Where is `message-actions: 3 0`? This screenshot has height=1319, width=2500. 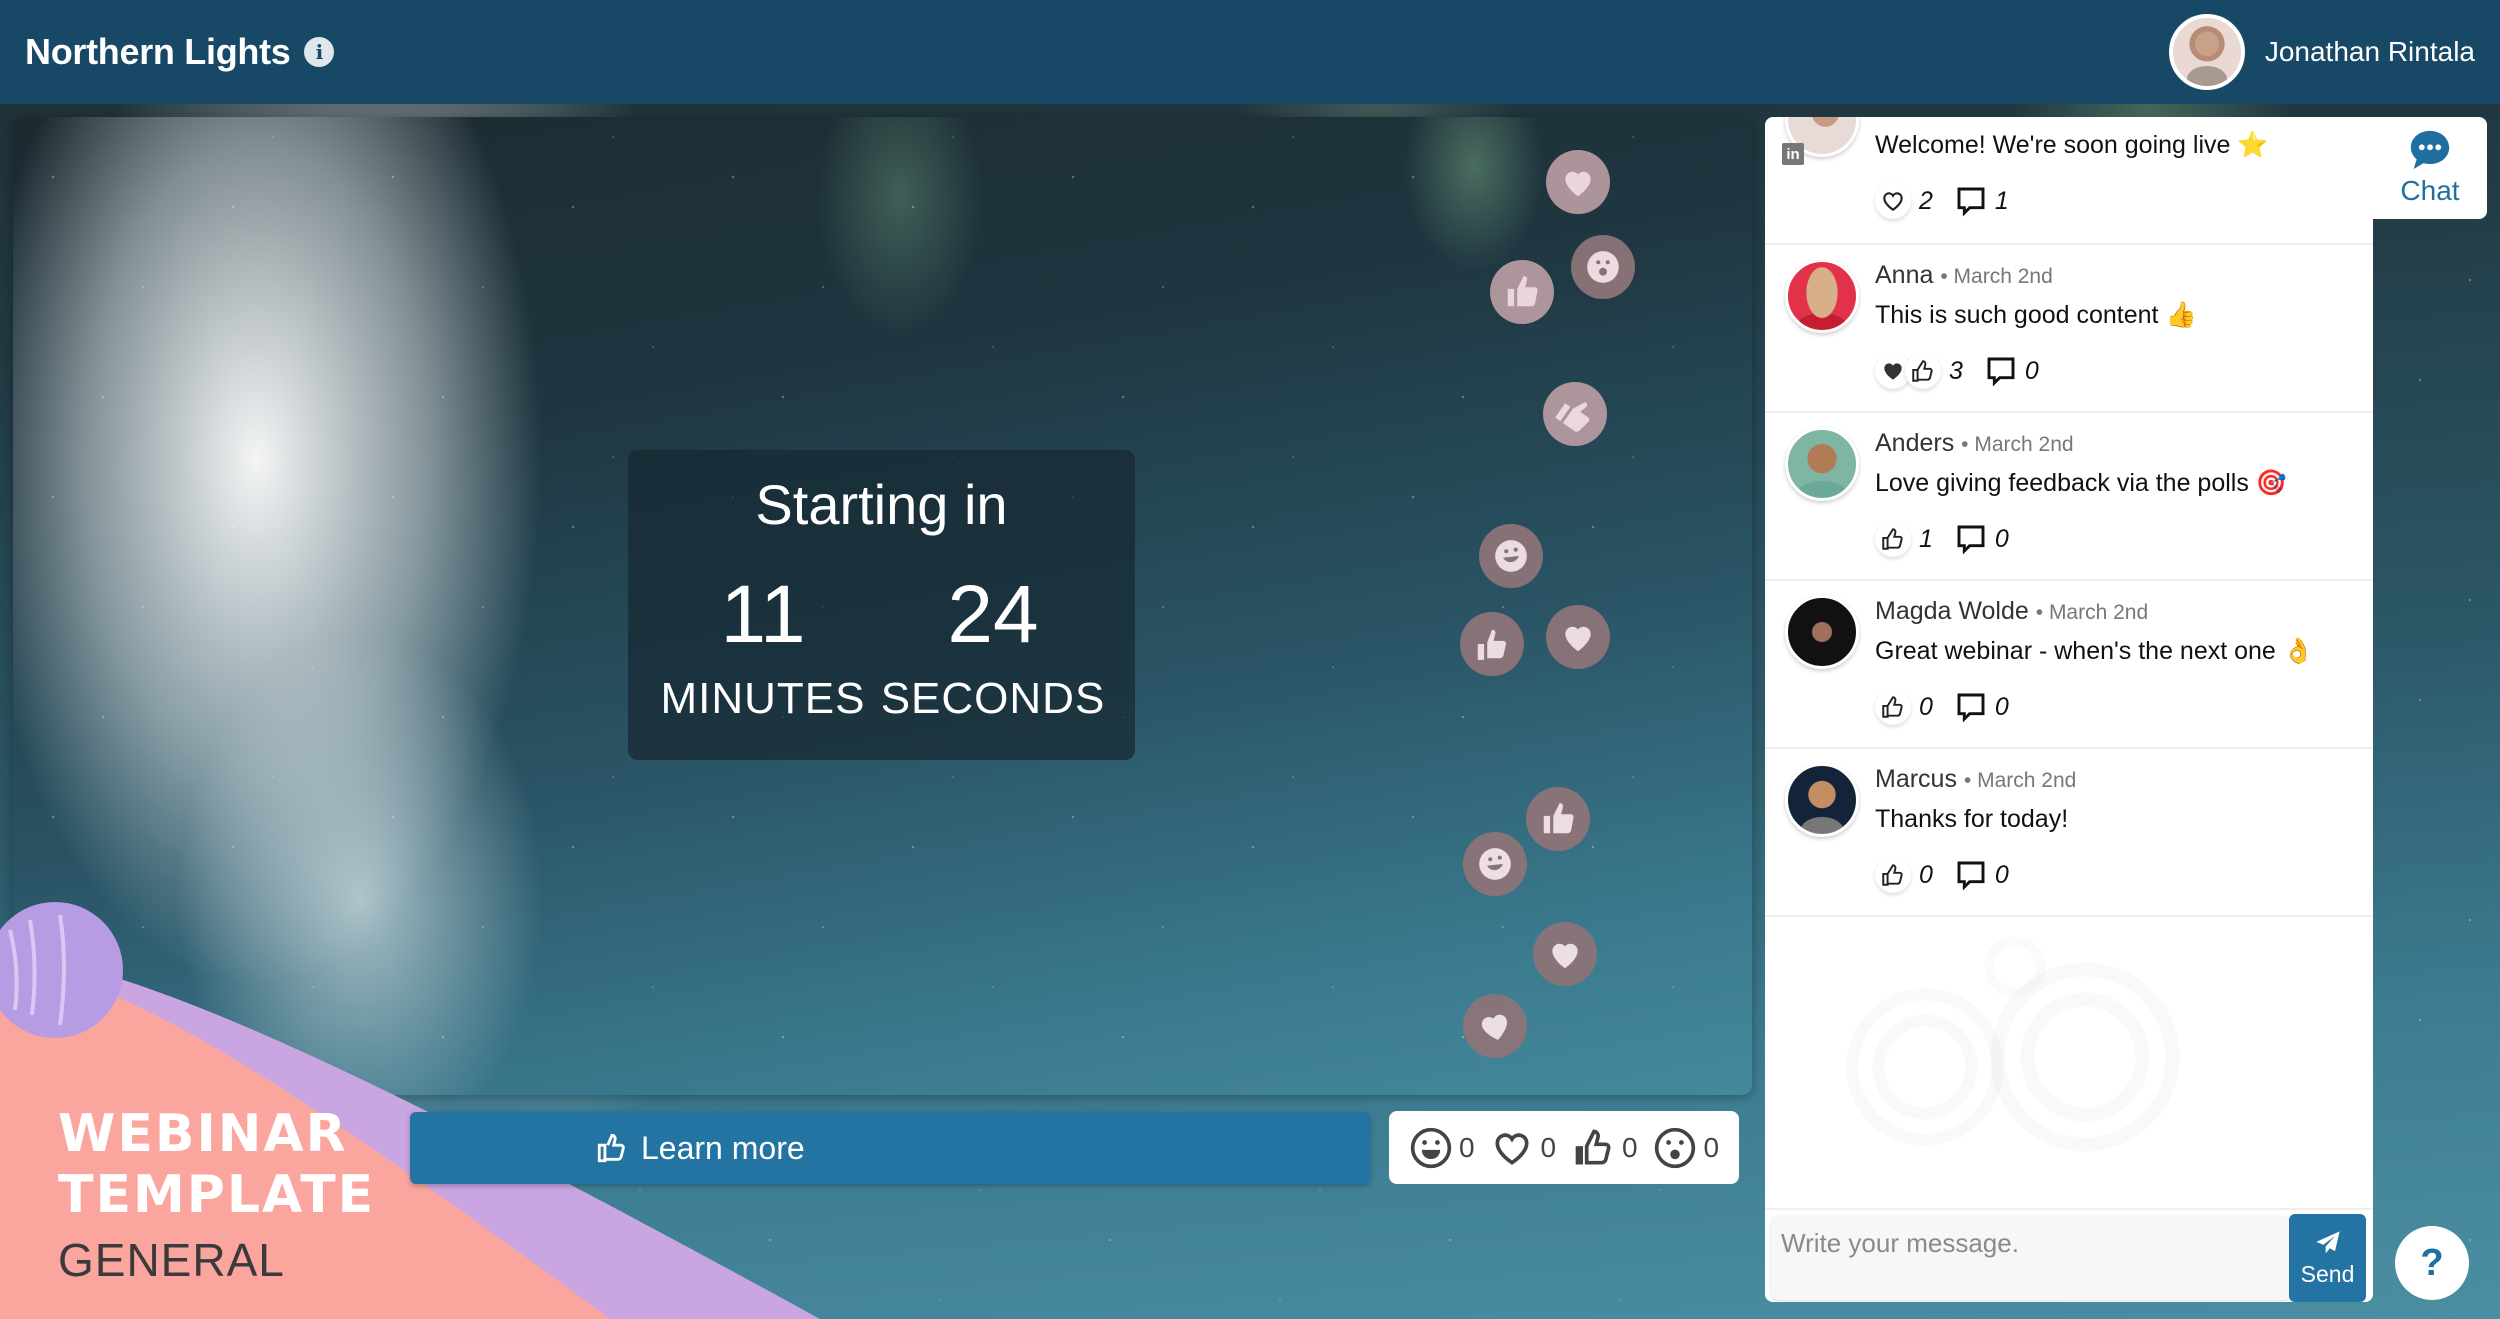 message-actions: 3 0 is located at coordinates (1957, 371).